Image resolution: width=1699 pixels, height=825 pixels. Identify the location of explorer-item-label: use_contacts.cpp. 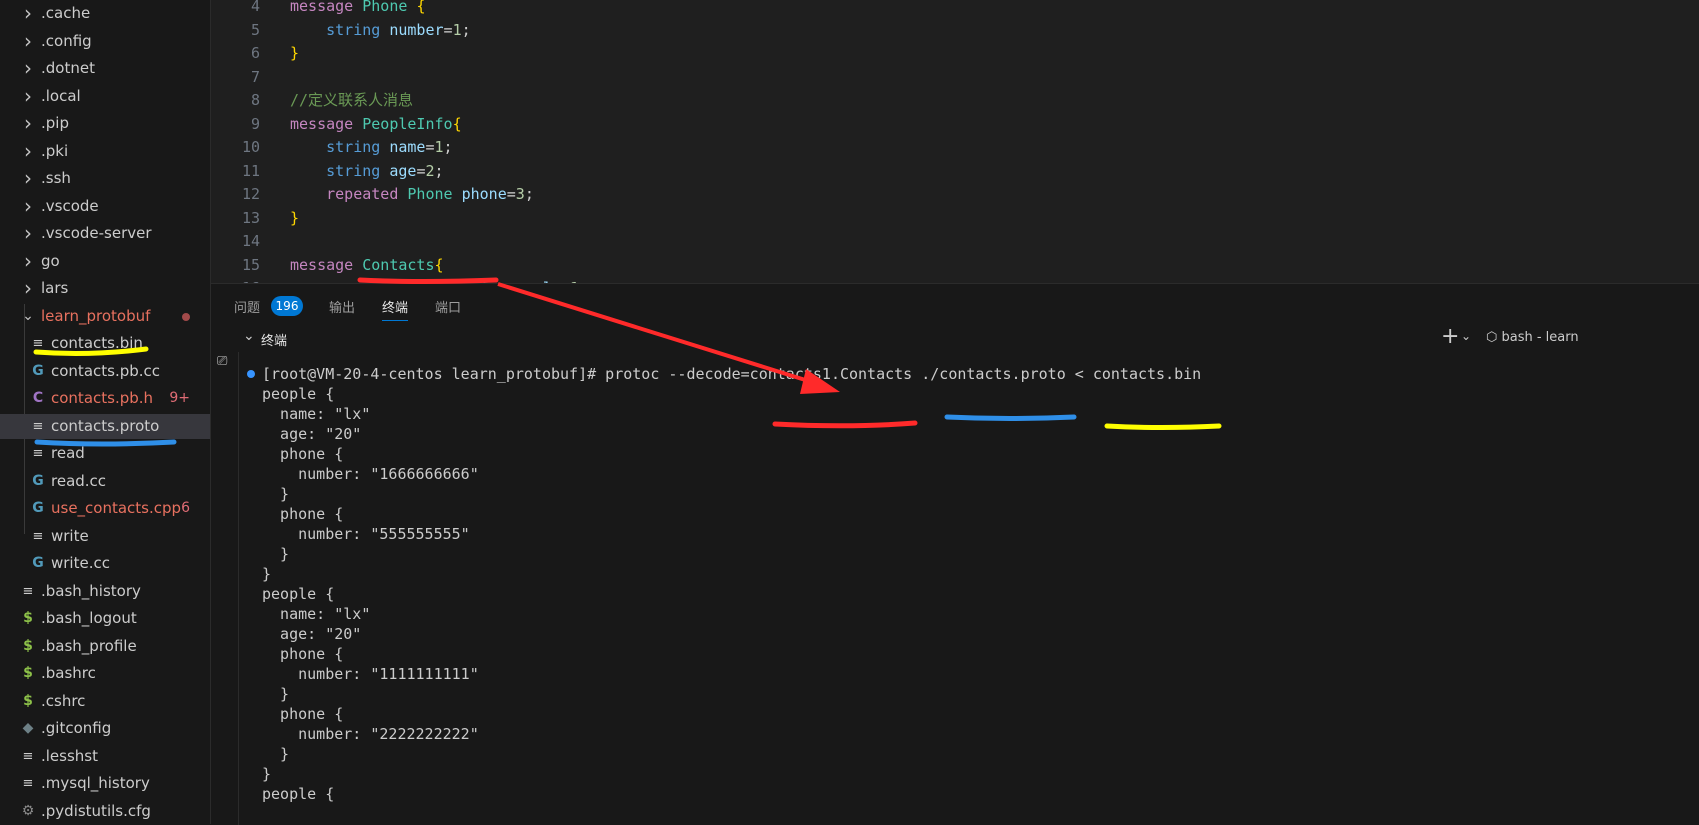
(116, 508).